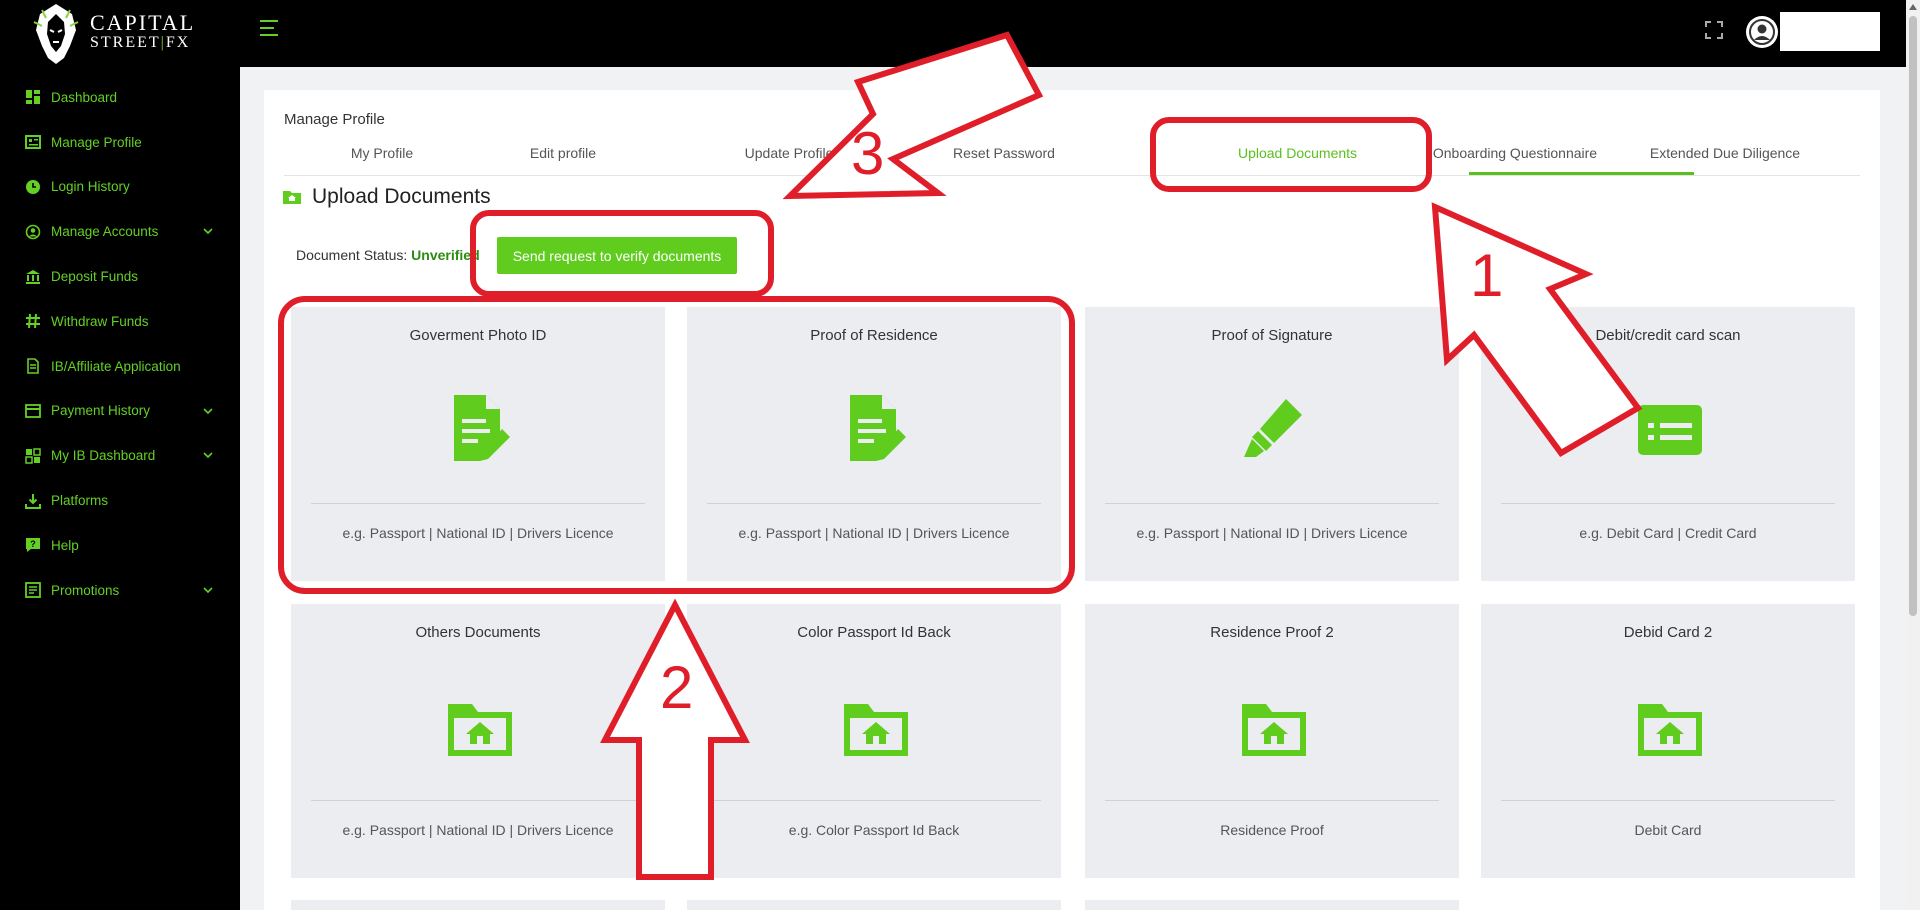  I want to click on sidebar-item-label: Login History, so click(90, 187).